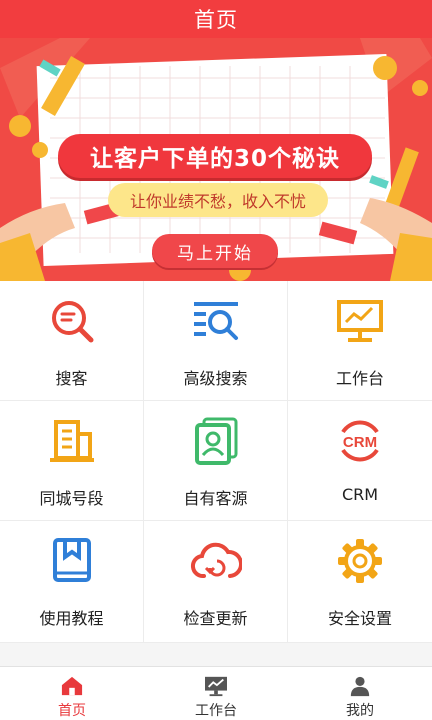 The width and height of the screenshot is (432, 720). I want to click on nav-tab-mine: 我的, so click(360, 693).